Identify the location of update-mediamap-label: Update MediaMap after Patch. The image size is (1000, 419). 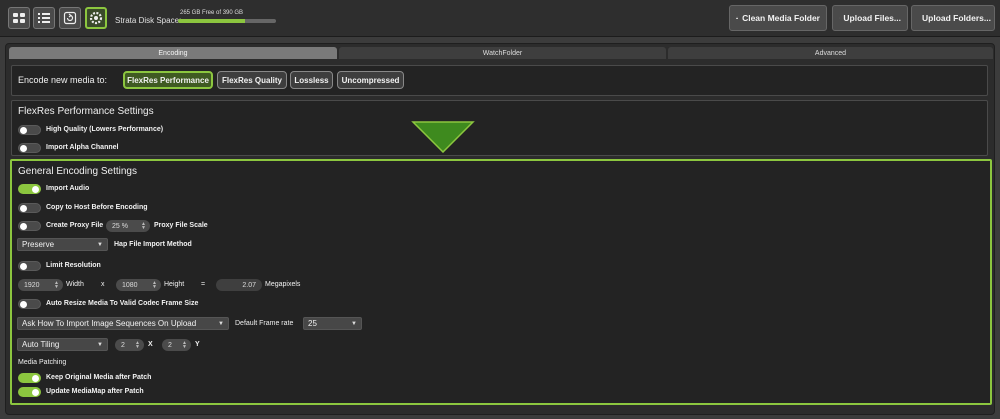
(95, 391).